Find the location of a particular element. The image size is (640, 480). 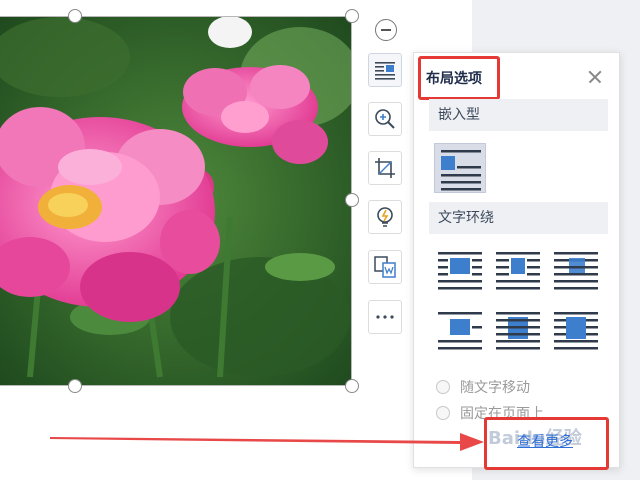

wrap-top-bottom-option is located at coordinates (460, 330).